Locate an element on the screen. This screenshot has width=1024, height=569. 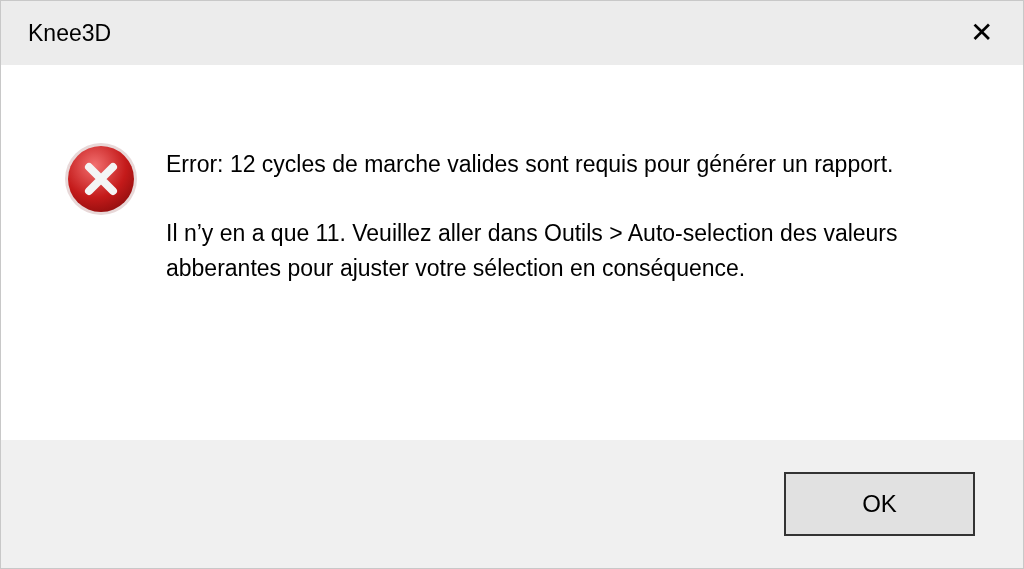
window-title: Knee3D is located at coordinates (70, 33).